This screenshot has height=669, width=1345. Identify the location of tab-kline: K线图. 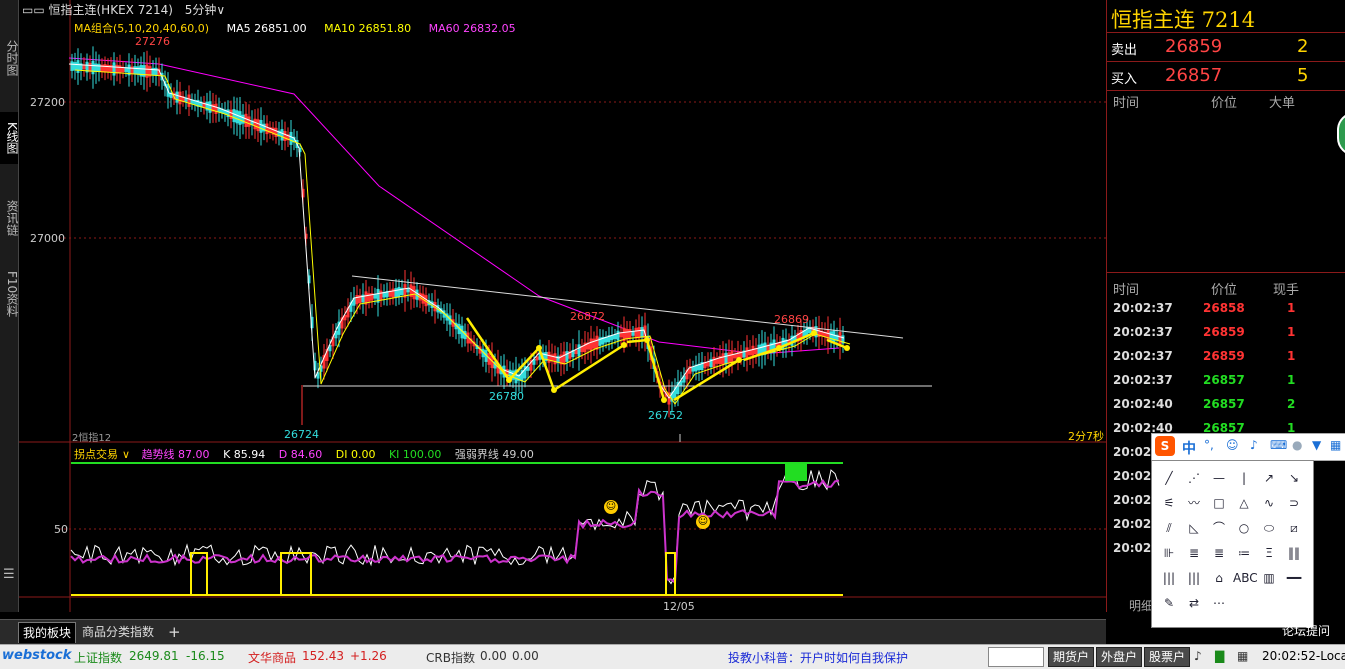
(9, 138).